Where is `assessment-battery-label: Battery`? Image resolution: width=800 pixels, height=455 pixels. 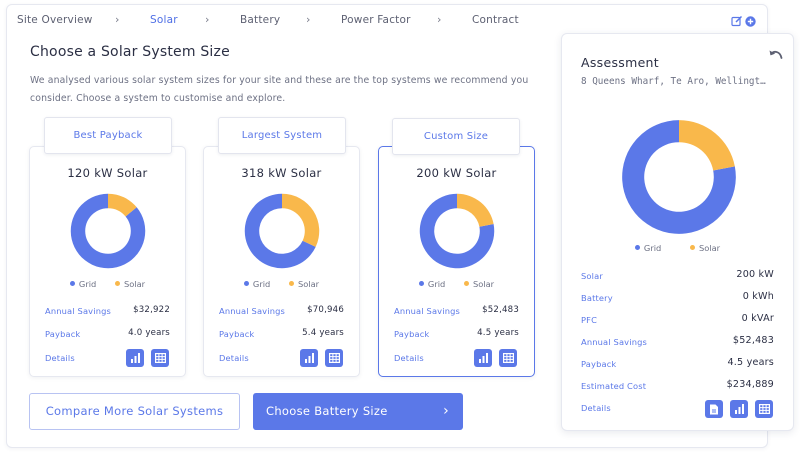
assessment-battery-label: Battery is located at coordinates (597, 298).